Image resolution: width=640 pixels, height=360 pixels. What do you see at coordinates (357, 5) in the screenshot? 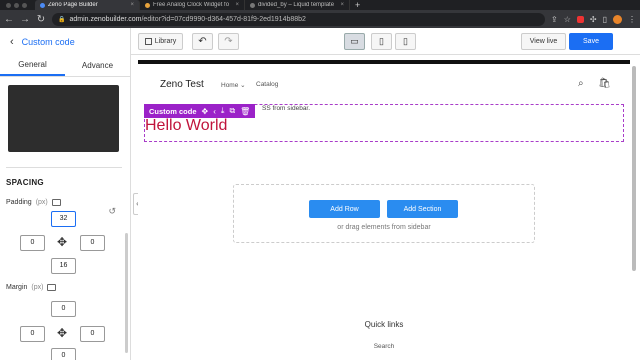
I see `new-tab-button: +` at bounding box center [357, 5].